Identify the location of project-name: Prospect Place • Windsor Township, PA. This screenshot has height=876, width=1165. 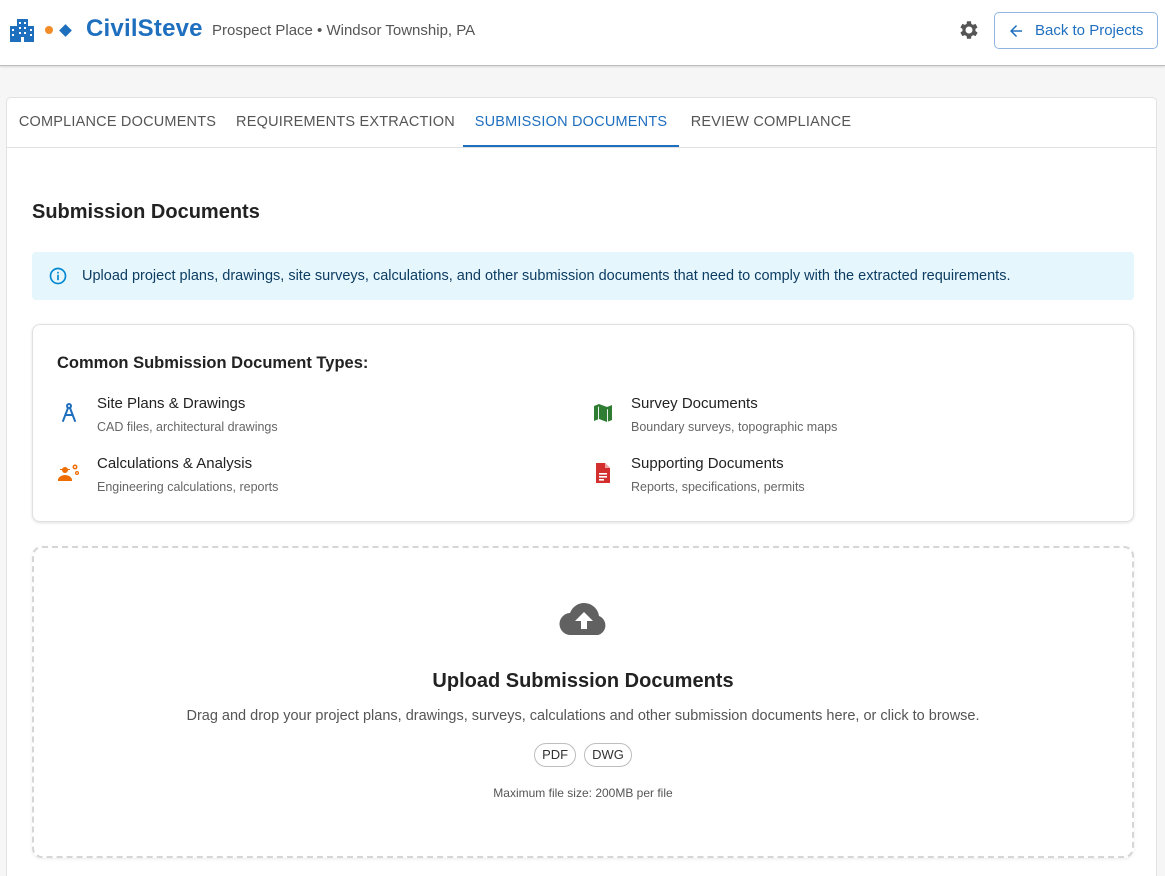
(344, 30).